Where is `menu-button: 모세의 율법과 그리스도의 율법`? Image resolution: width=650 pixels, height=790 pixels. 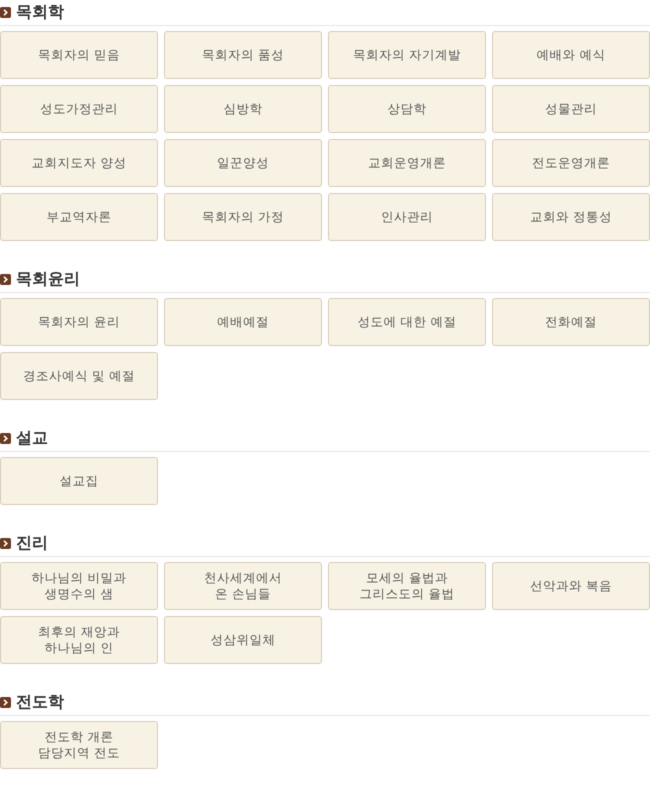 menu-button: 모세의 율법과 그리스도의 율법 is located at coordinates (407, 586).